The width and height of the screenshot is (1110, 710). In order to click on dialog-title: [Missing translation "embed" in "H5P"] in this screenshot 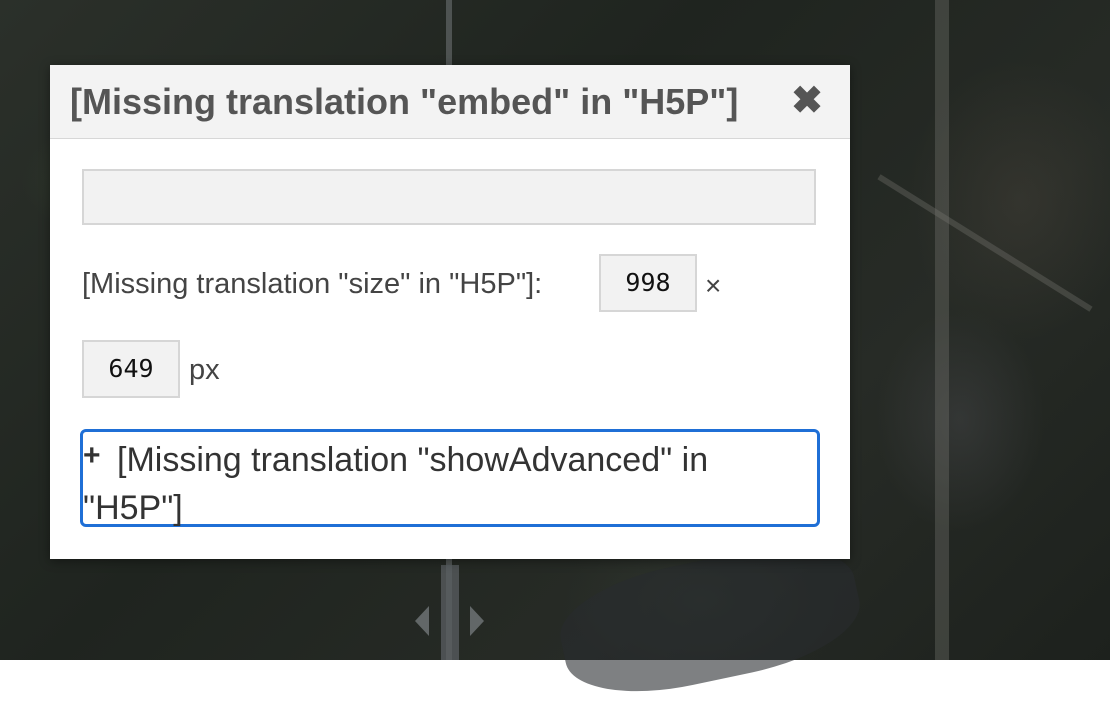, I will do `click(404, 101)`.